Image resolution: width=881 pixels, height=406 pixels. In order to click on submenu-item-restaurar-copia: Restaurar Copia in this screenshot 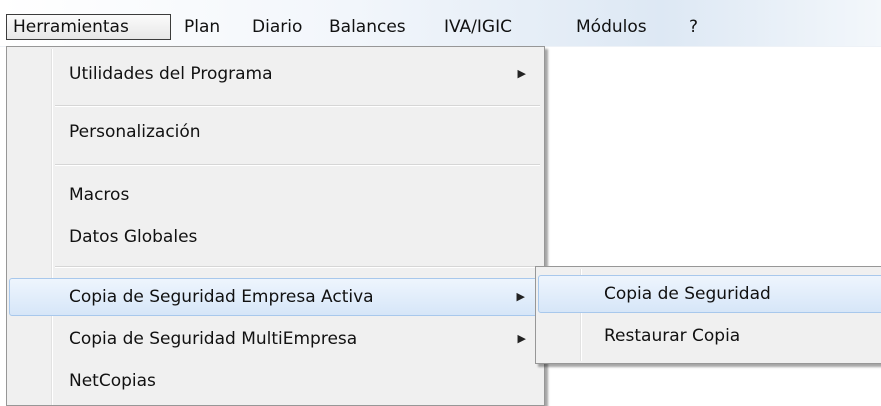, I will do `click(709, 336)`.